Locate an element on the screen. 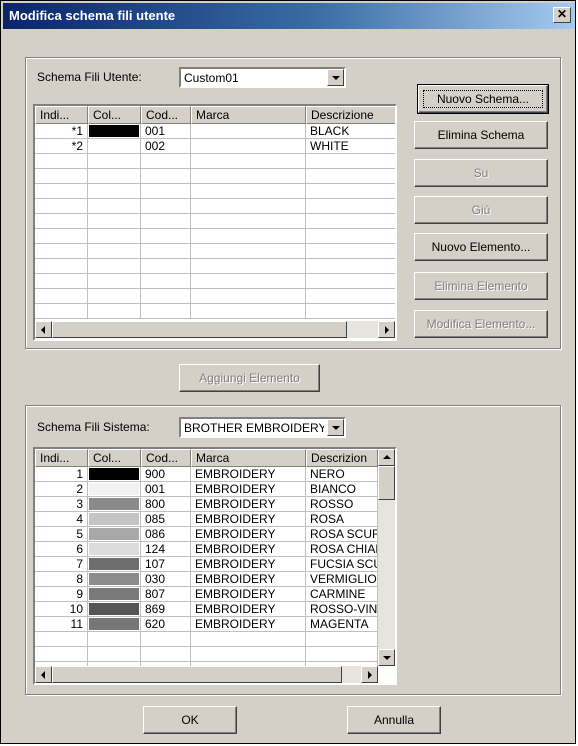 This screenshot has width=578, height=746. cell-desc: ROSA SCURO is located at coordinates (342, 534).